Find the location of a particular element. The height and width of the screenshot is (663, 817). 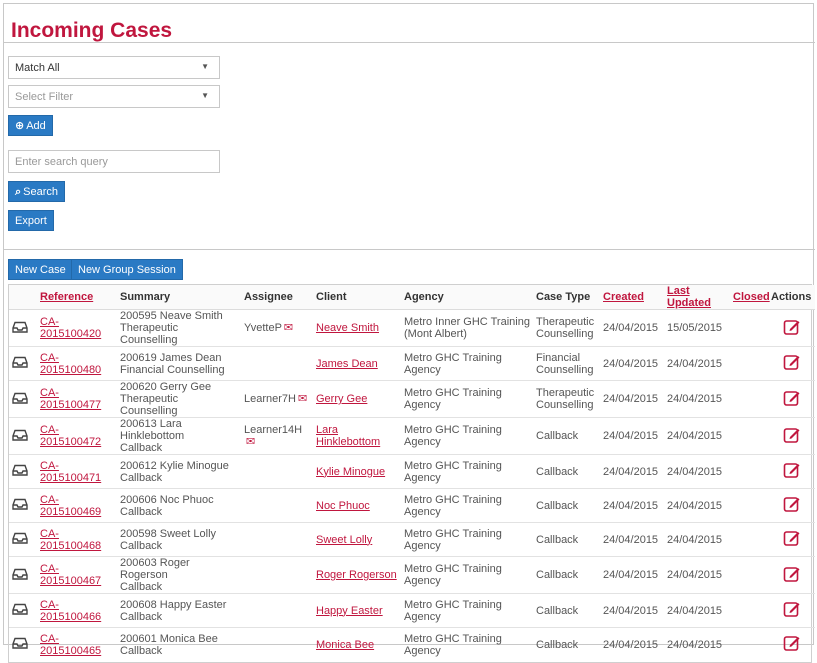

case-reference-link: CA-2015100469 is located at coordinates (70, 506).